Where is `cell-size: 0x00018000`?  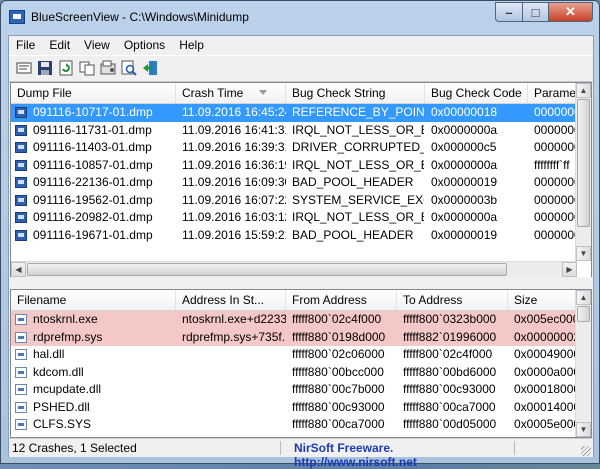 cell-size: 0x00018000 is located at coordinates (545, 389).